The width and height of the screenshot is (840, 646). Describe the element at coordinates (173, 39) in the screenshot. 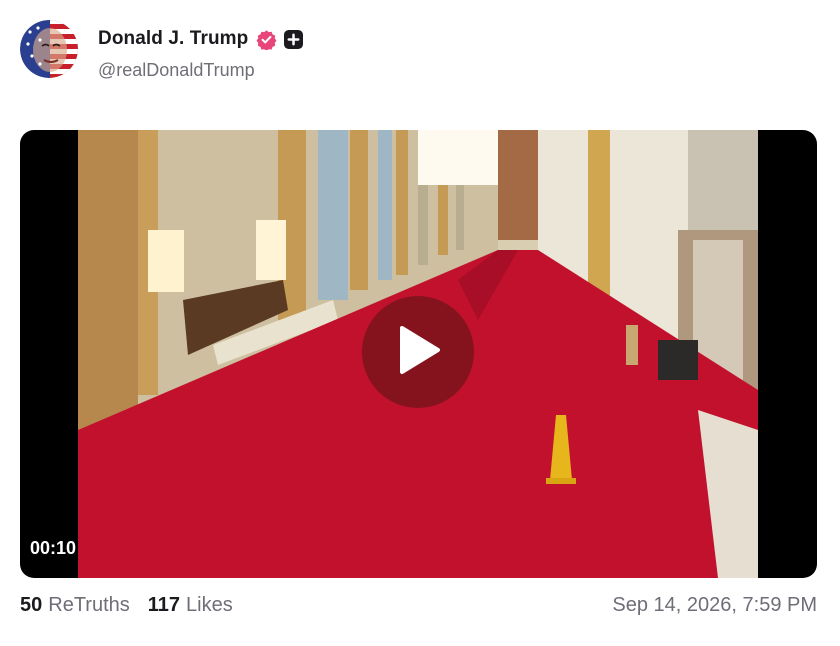

I see `display-name: Donald J. Trump` at that location.